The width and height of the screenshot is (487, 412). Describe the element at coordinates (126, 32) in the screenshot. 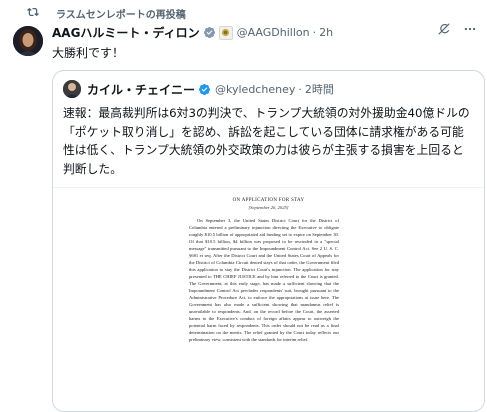

I see `author-name: AAGハルミート・ディロン` at that location.